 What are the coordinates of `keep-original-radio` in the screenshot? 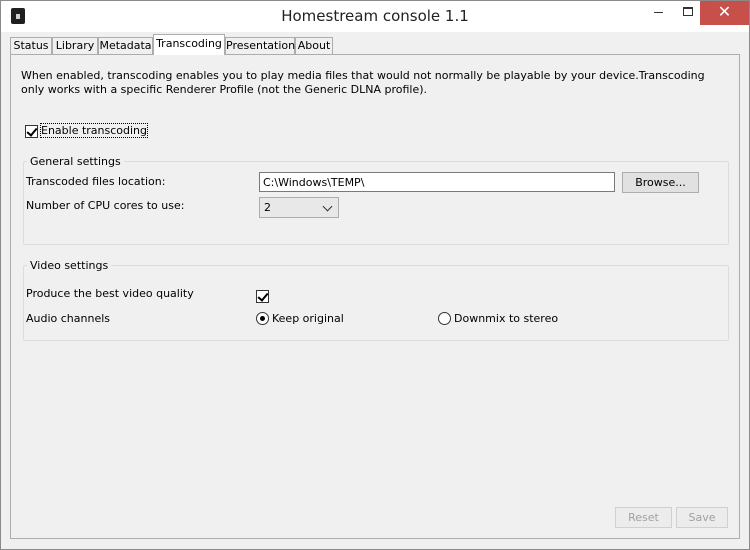 It's located at (262, 318).